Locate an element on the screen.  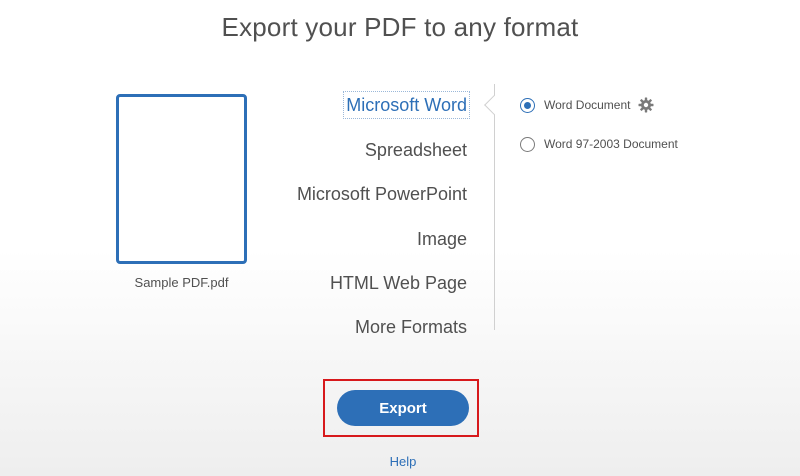
format-item-more-formats: More Formats is located at coordinates (411, 327).